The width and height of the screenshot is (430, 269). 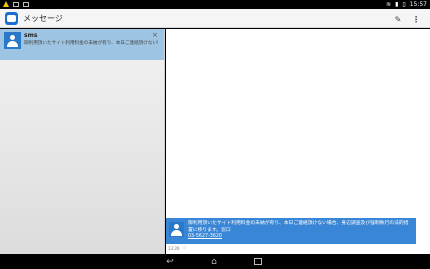 What do you see at coordinates (185, 248) in the screenshot?
I see `star-icon: ☆` at bounding box center [185, 248].